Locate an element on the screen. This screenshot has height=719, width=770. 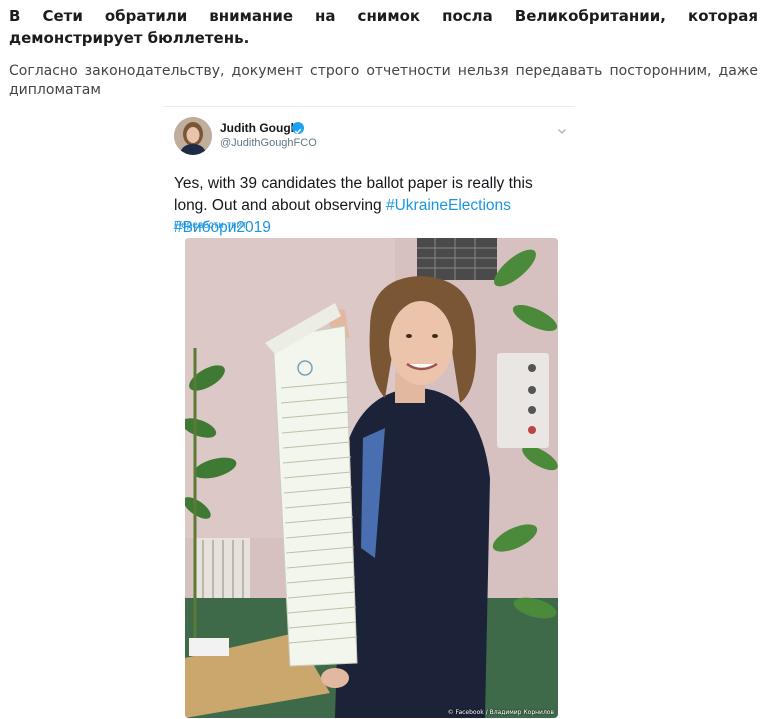
hashtag-ukraine-elections: #UkraineElections is located at coordinates (448, 205).